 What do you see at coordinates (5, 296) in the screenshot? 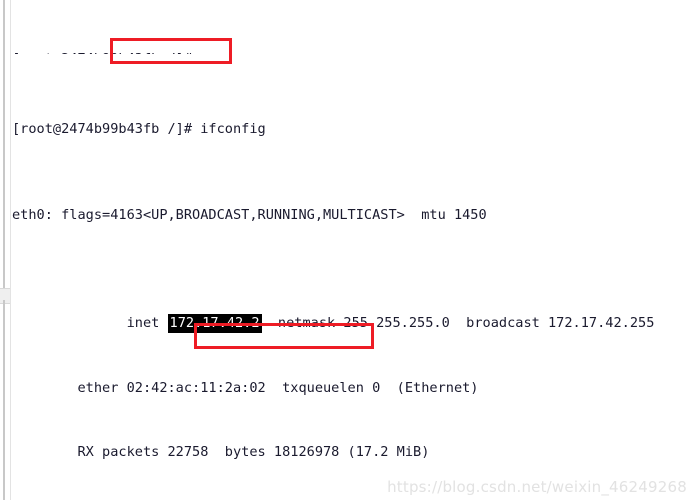
I see `scroll-rail-notch` at bounding box center [5, 296].